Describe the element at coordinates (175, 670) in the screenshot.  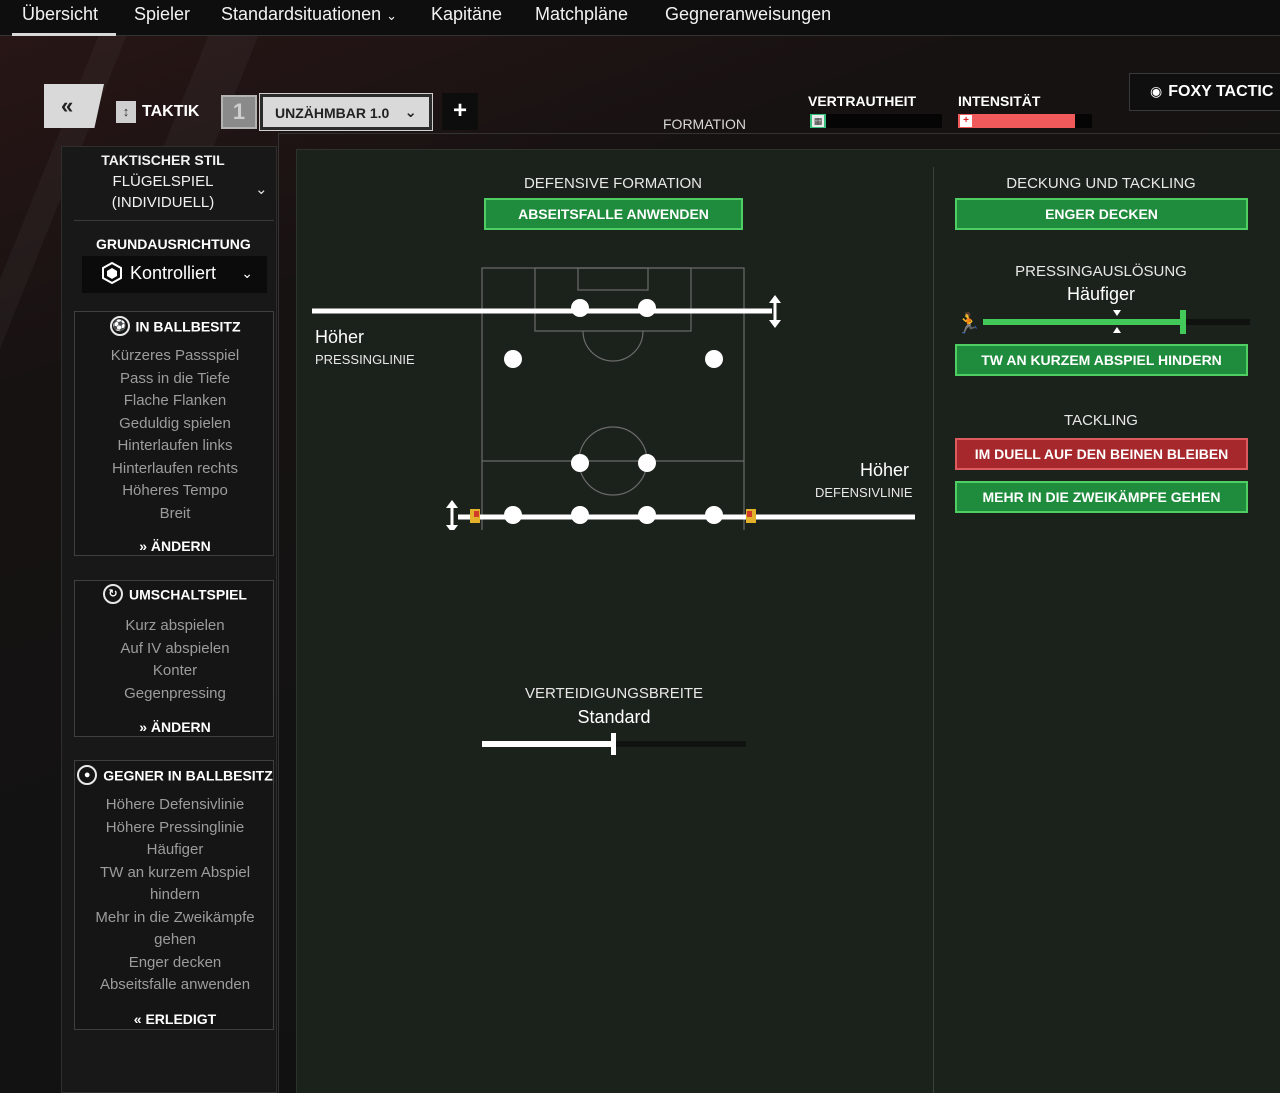
I see `list-item: Konter` at that location.